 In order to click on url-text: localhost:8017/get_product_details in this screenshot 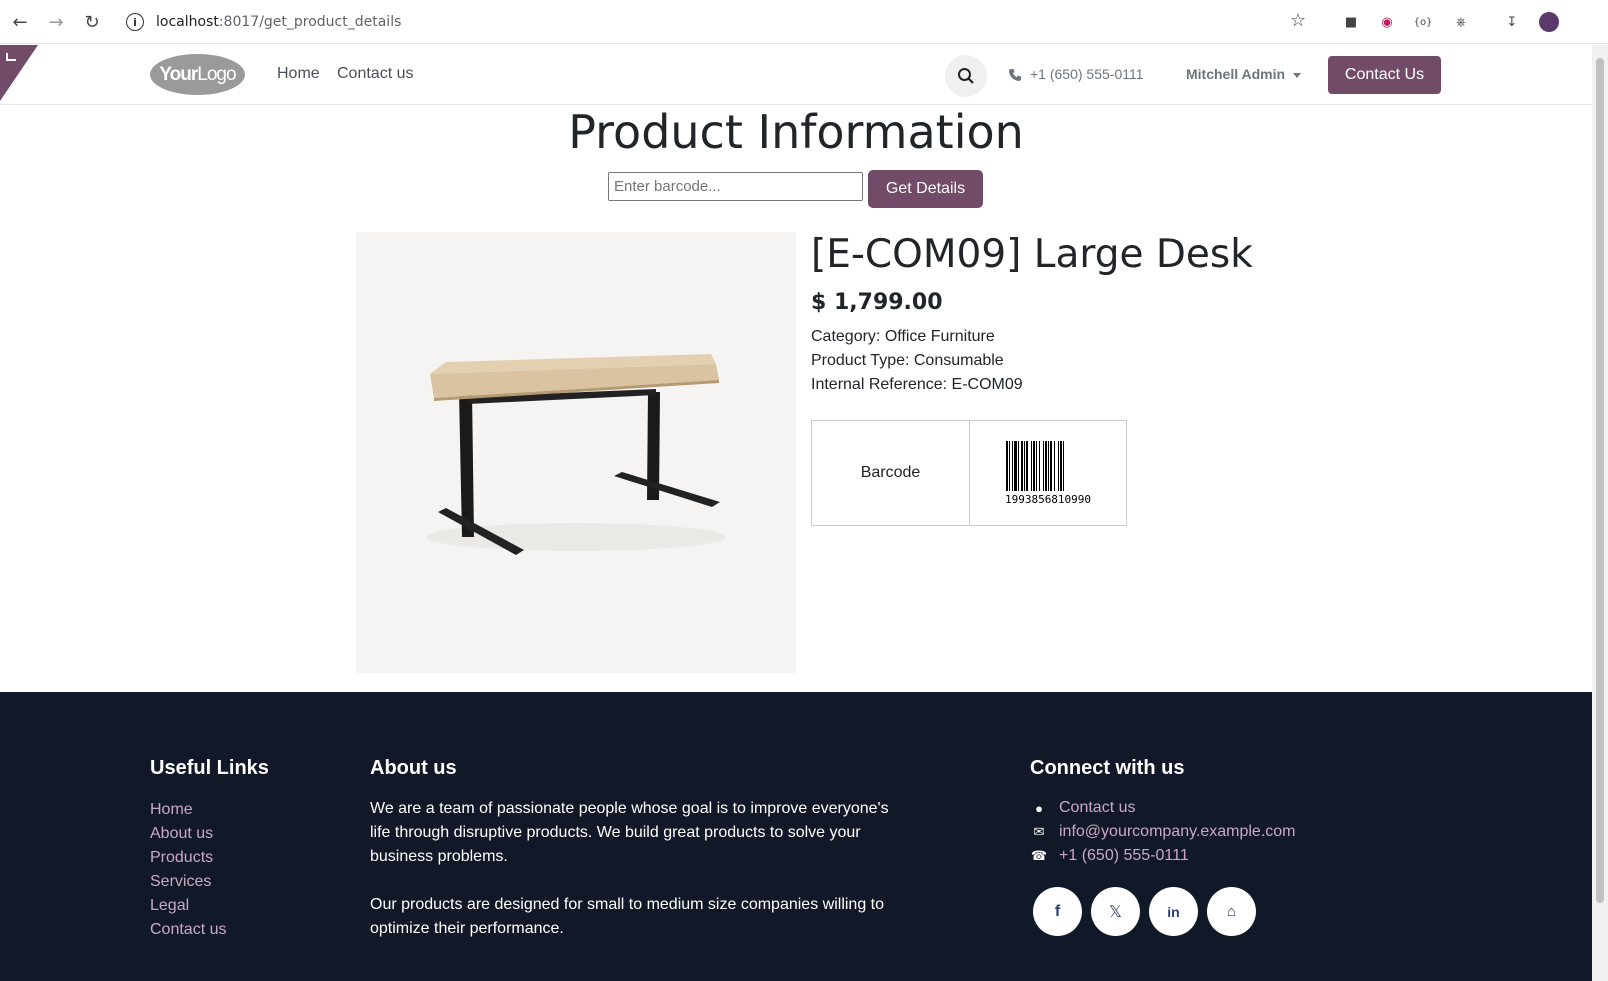, I will do `click(279, 22)`.